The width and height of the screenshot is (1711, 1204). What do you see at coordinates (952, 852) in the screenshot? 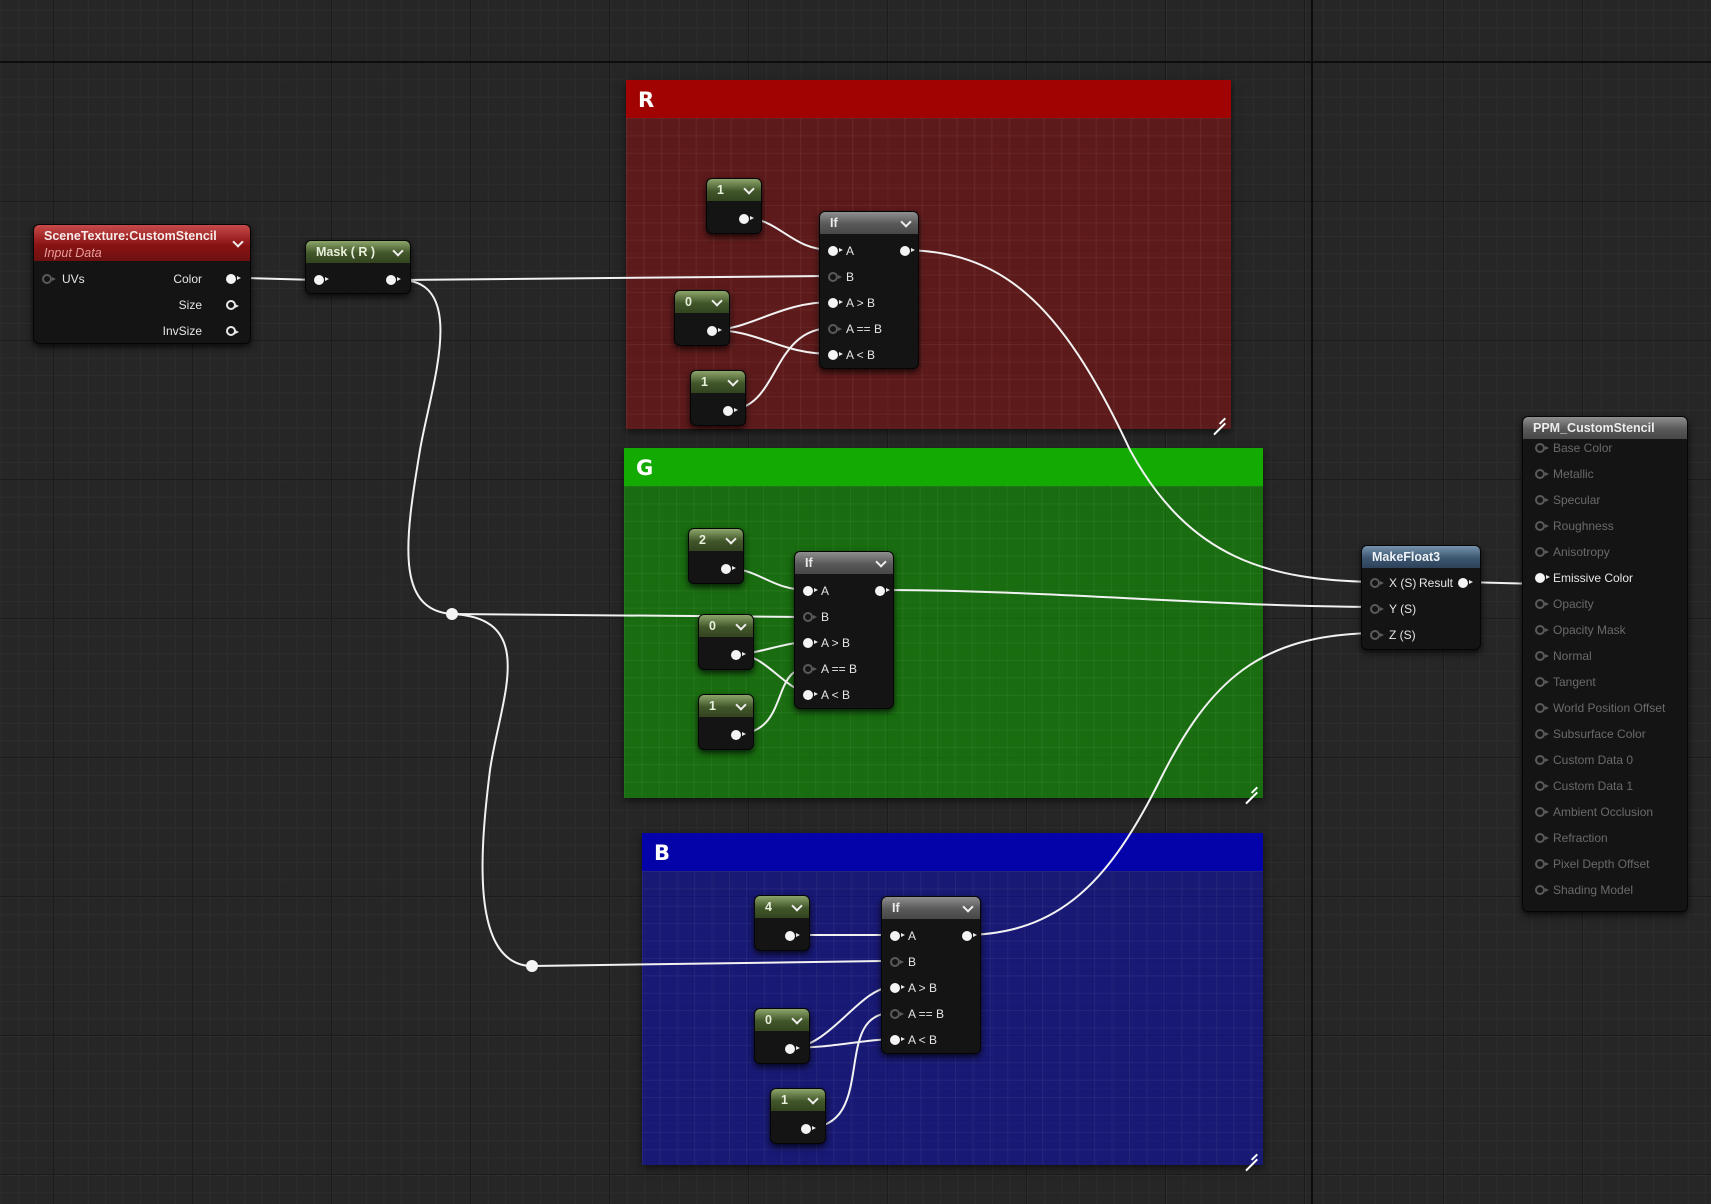
I see `comment-title-b: B` at bounding box center [952, 852].